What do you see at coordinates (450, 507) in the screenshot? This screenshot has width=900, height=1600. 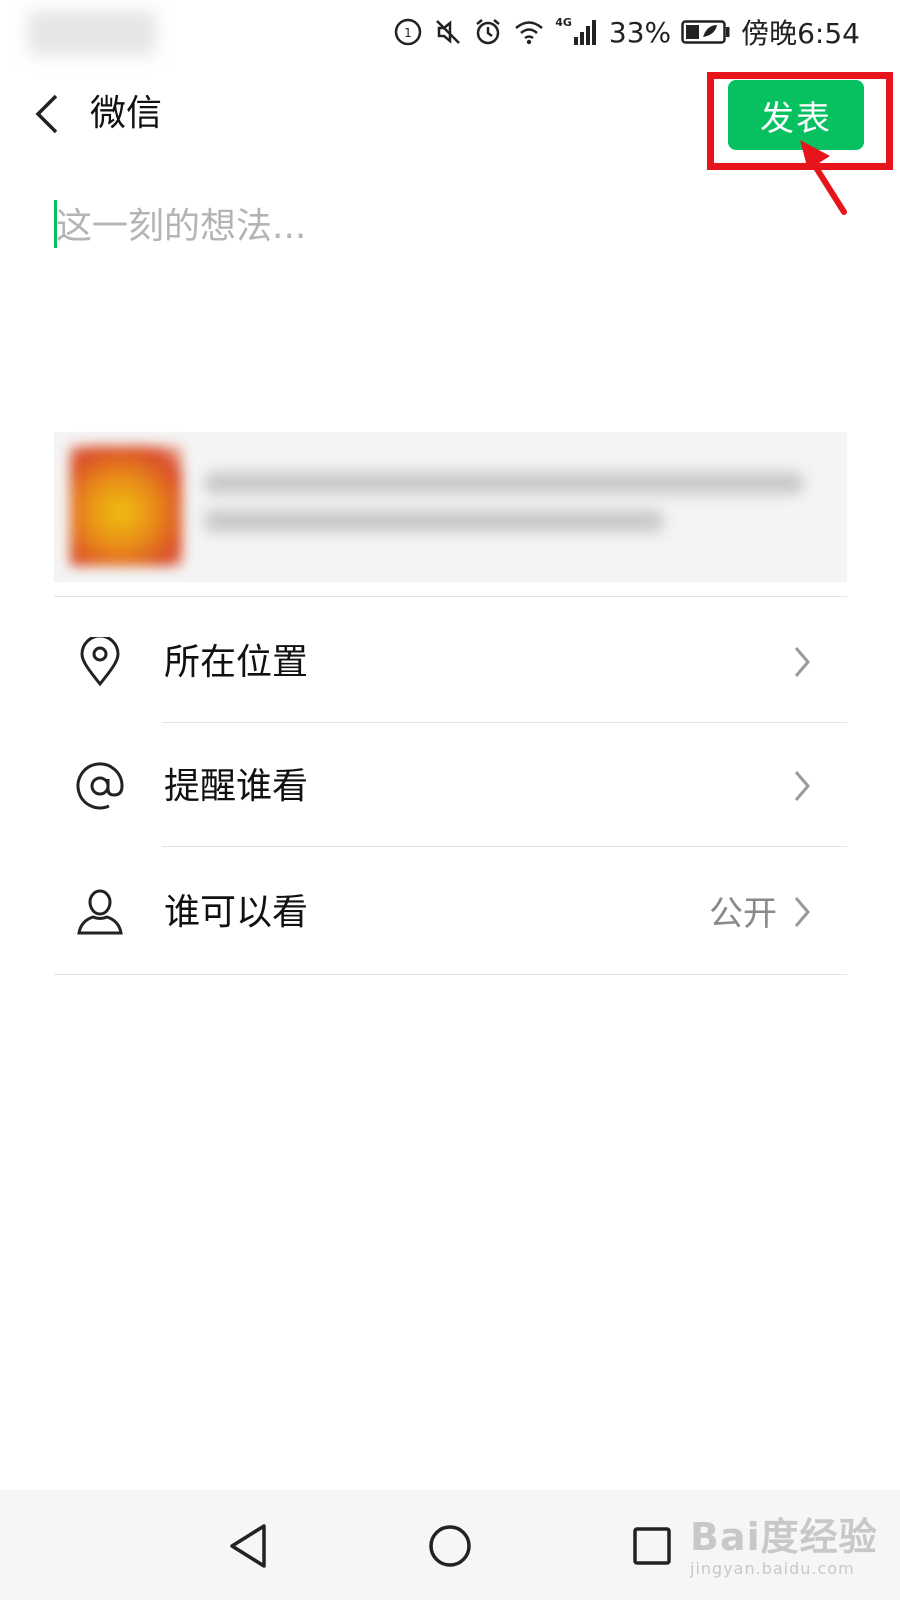 I see `link-preview-card` at bounding box center [450, 507].